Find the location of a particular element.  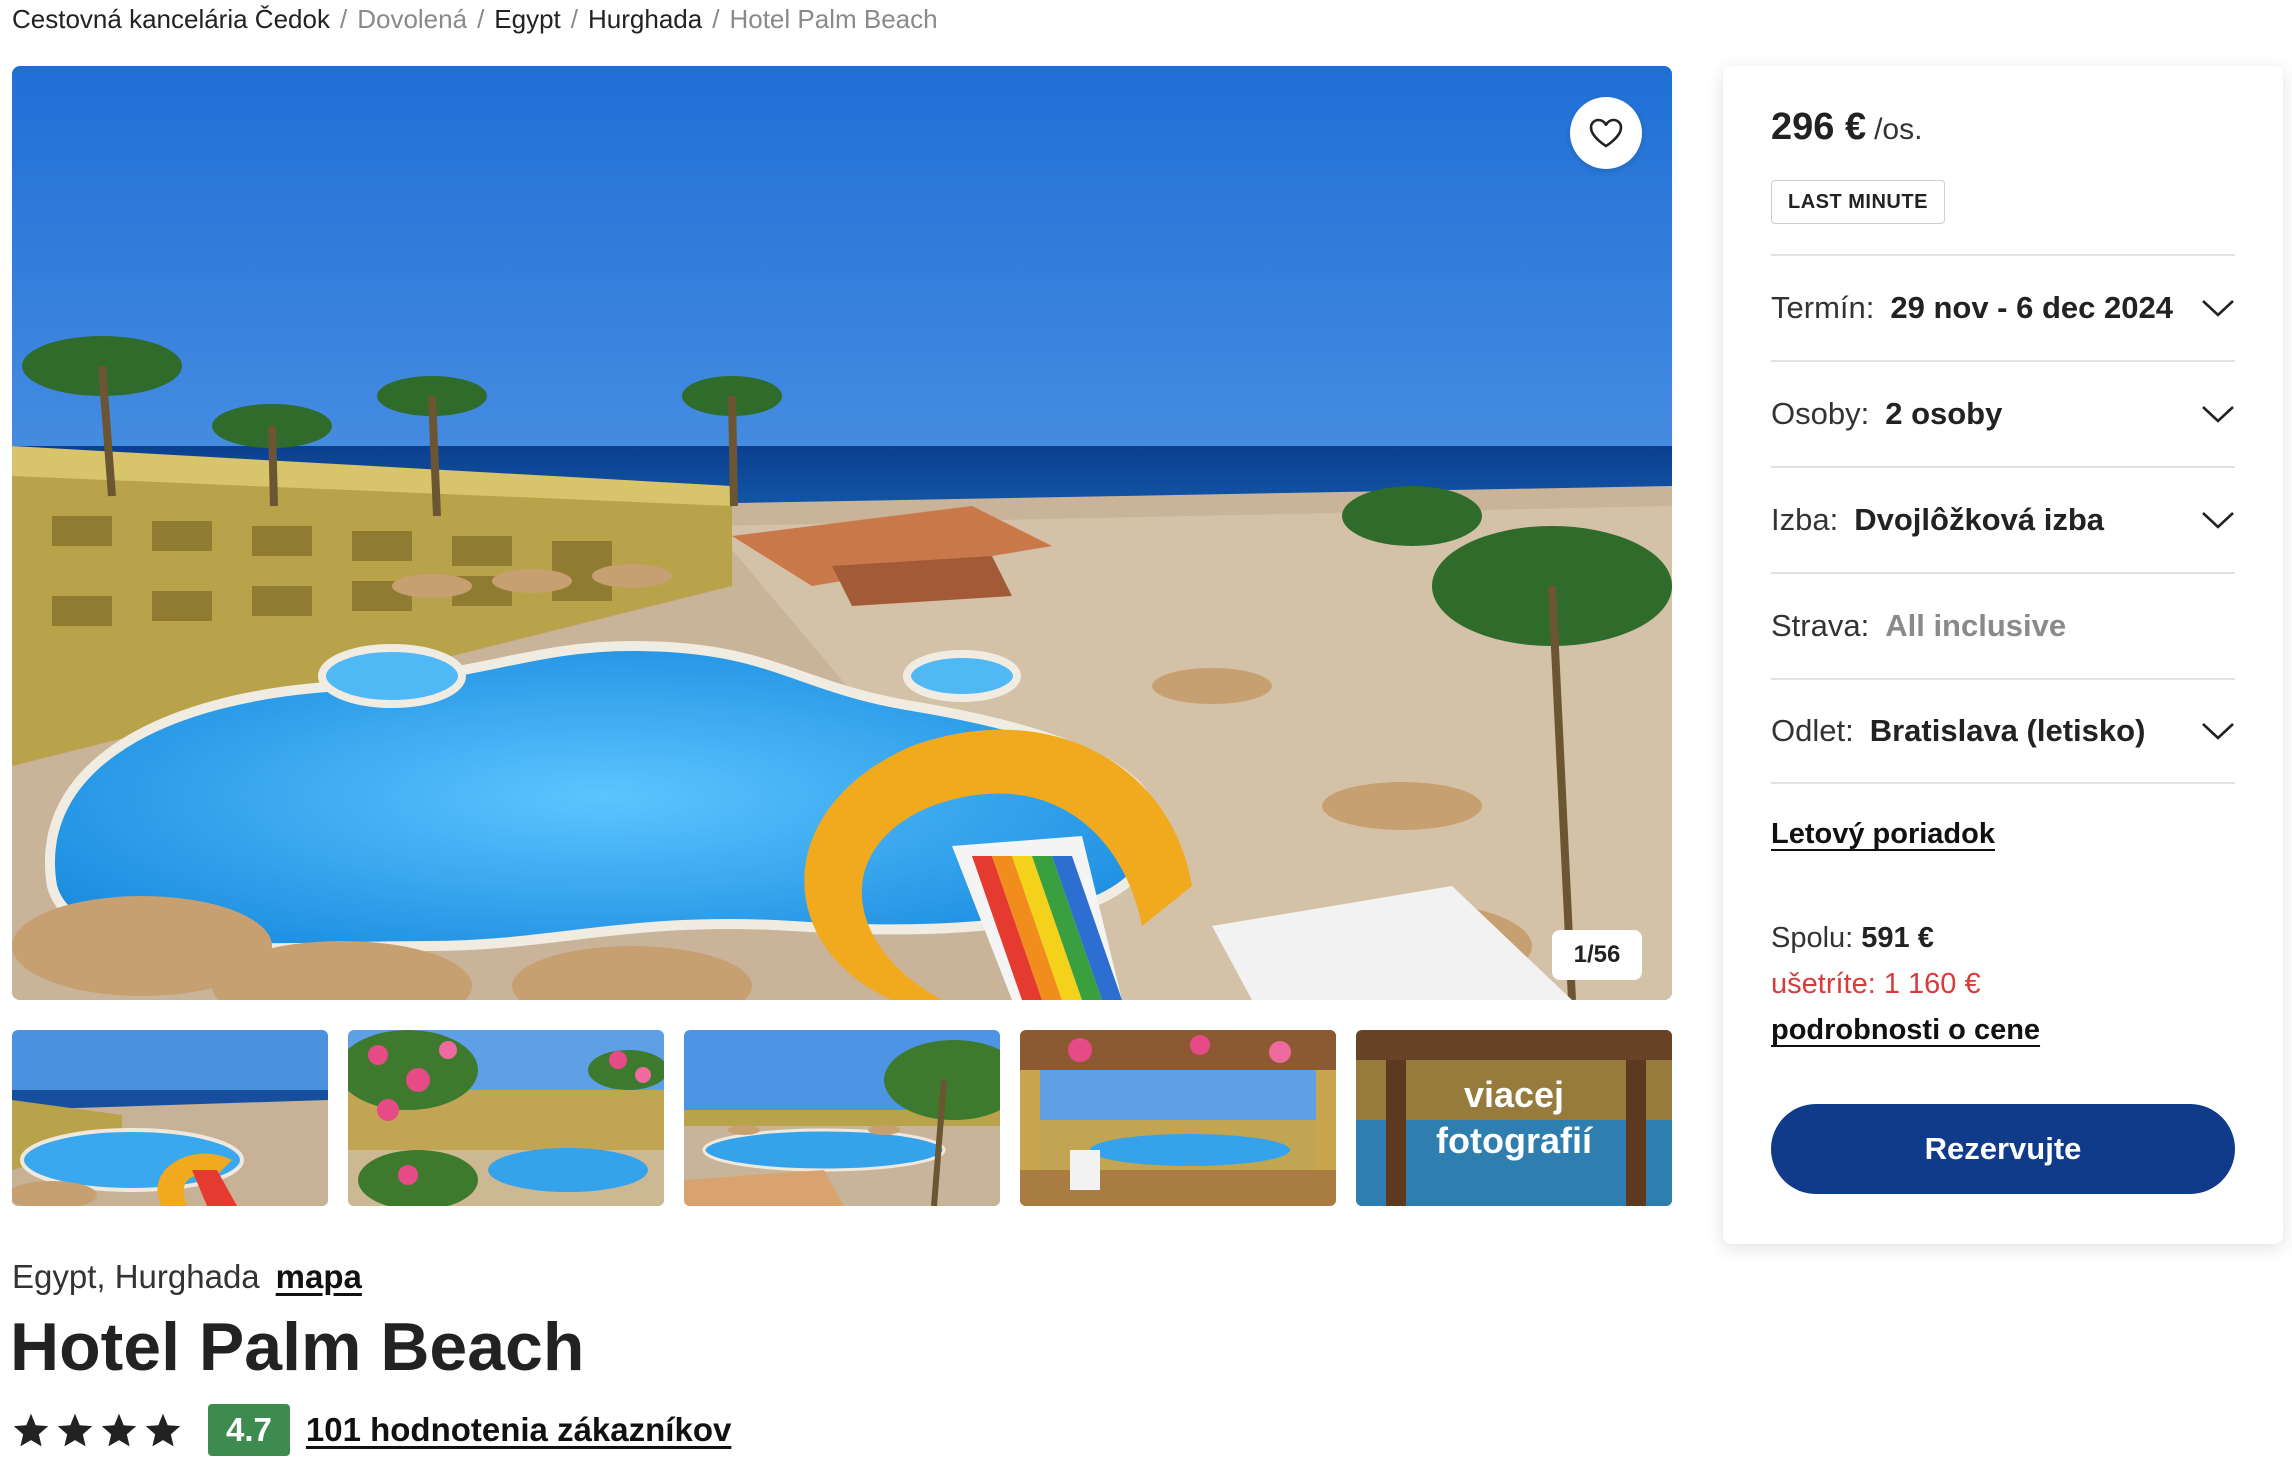

board-label: Strava: is located at coordinates (1820, 625).